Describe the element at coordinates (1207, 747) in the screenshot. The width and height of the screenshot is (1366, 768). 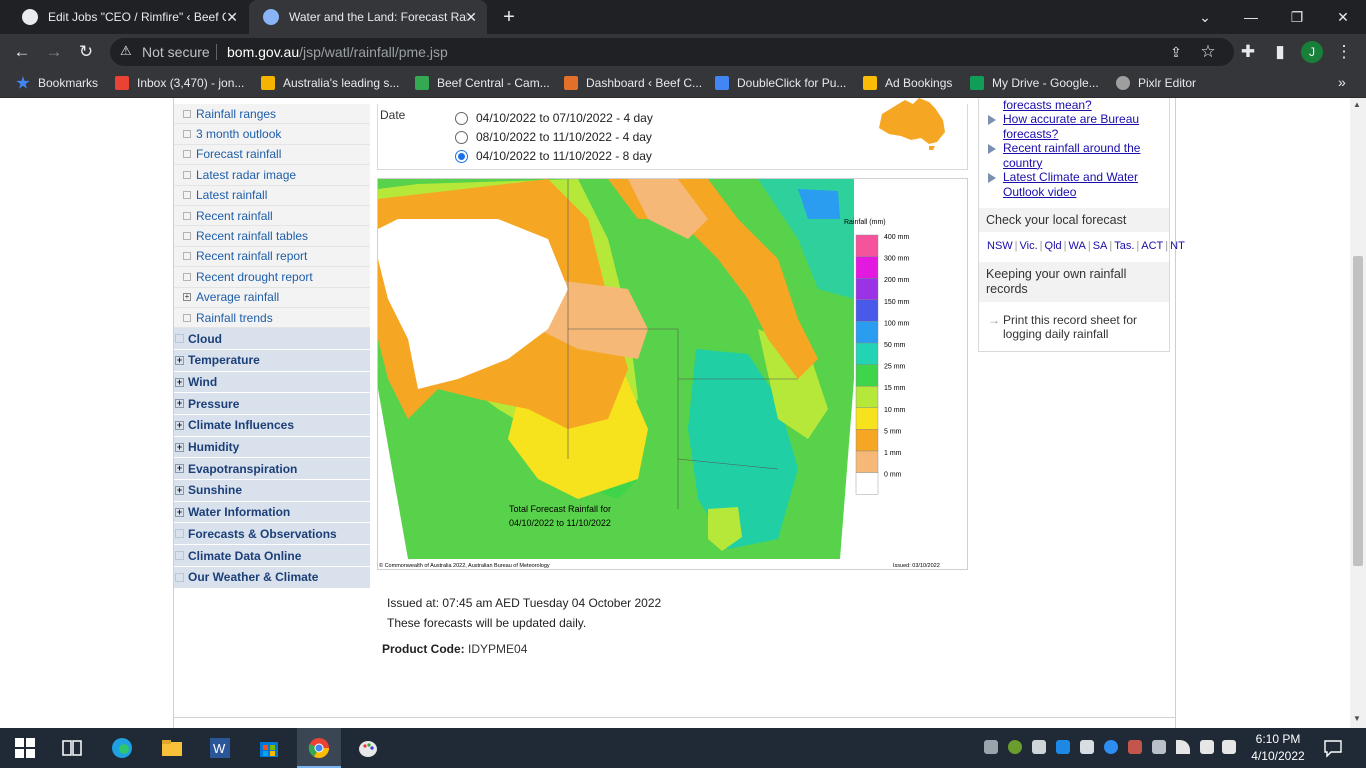
I see `battery-icon` at that location.